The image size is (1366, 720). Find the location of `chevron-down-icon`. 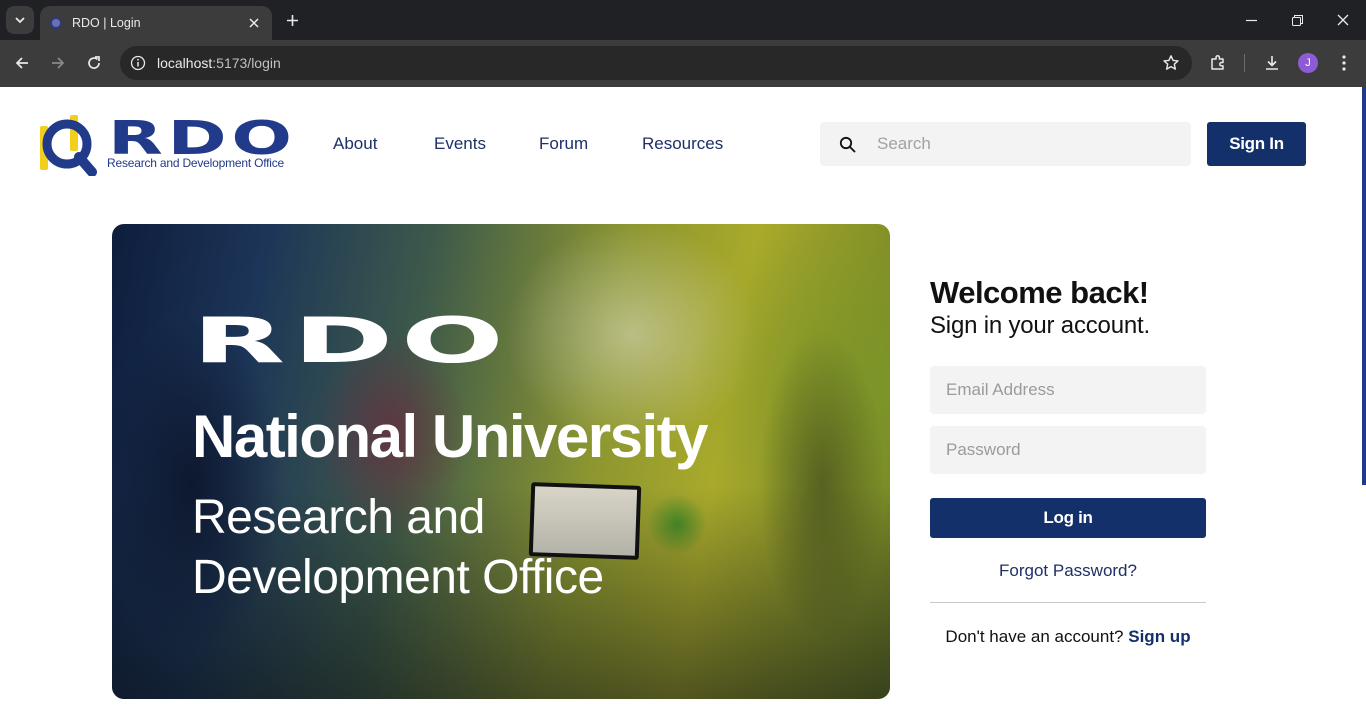

chevron-down-icon is located at coordinates (20, 20).